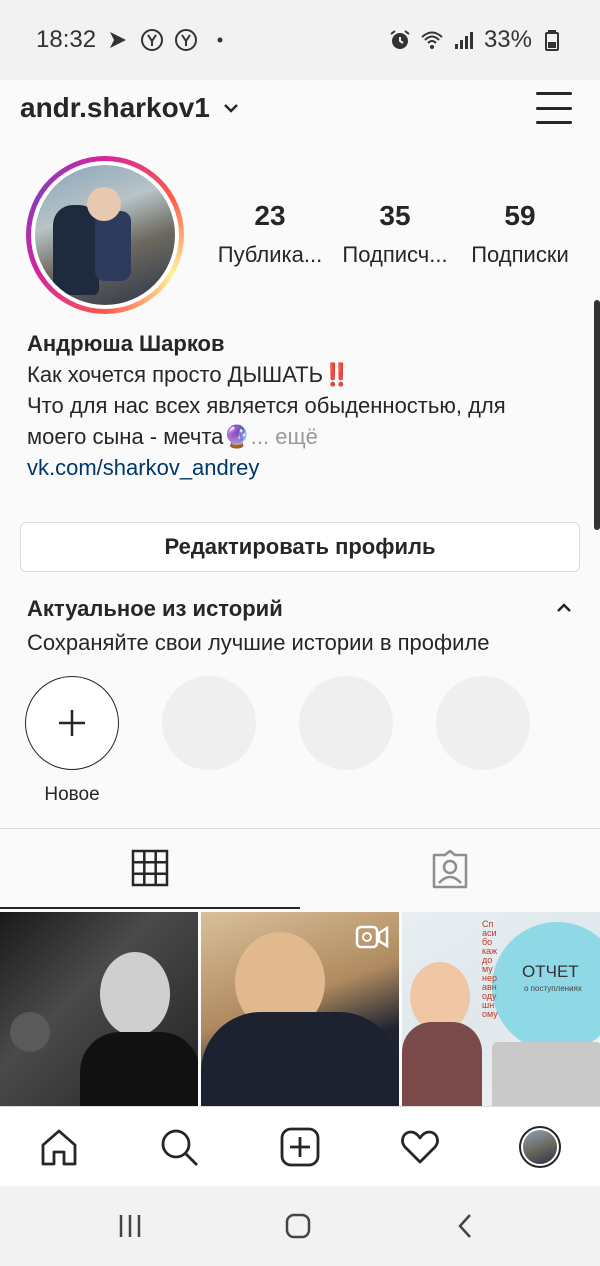  What do you see at coordinates (72, 794) in the screenshot?
I see `new-highlight-label: Новое` at bounding box center [72, 794].